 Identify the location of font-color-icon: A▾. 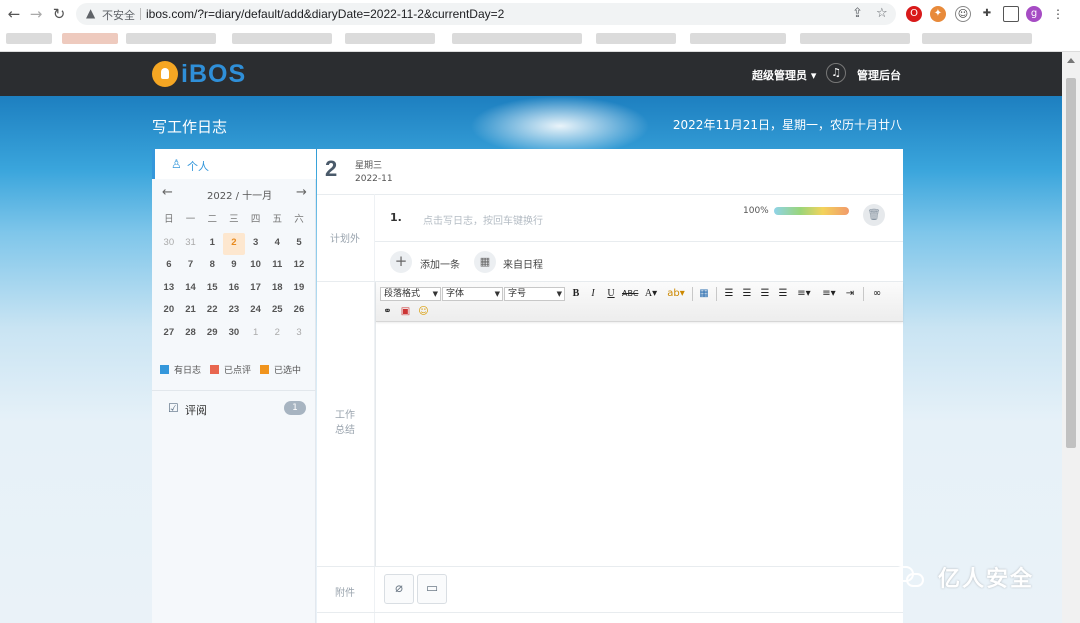
(651, 294).